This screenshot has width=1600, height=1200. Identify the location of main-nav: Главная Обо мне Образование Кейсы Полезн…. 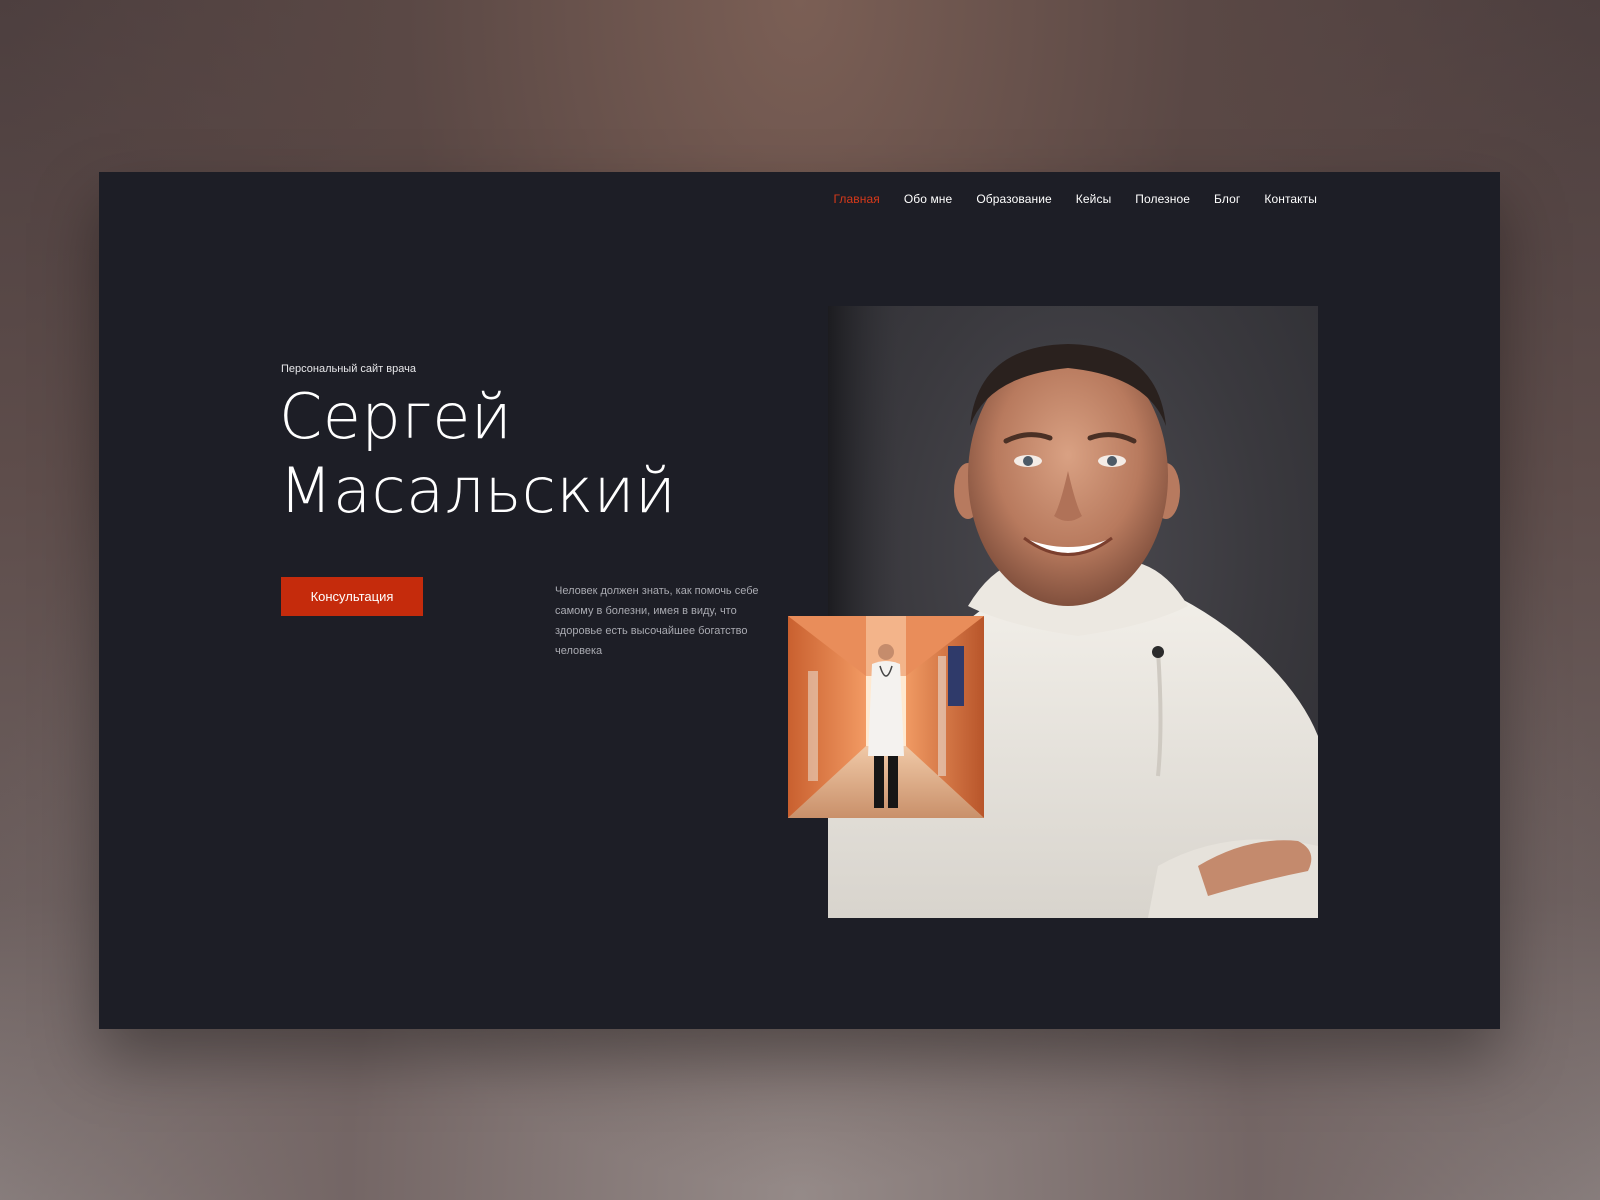
(1075, 199).